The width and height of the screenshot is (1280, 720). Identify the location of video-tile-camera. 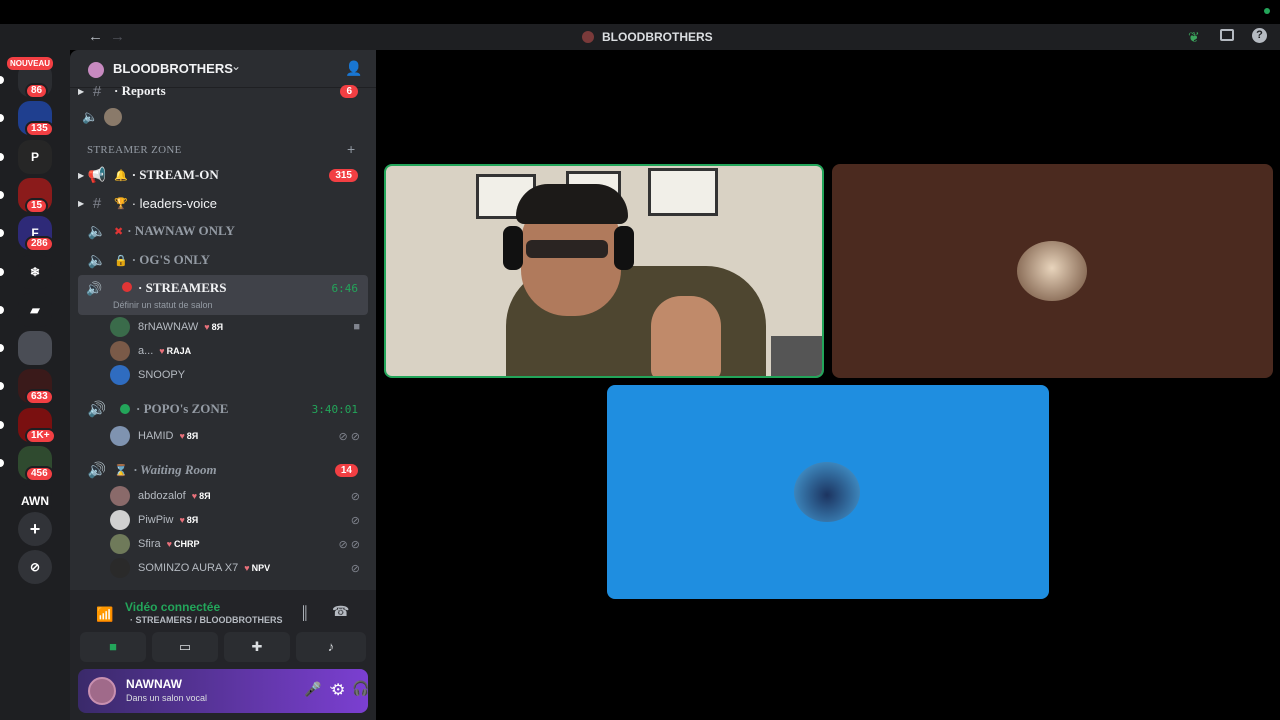
(604, 271).